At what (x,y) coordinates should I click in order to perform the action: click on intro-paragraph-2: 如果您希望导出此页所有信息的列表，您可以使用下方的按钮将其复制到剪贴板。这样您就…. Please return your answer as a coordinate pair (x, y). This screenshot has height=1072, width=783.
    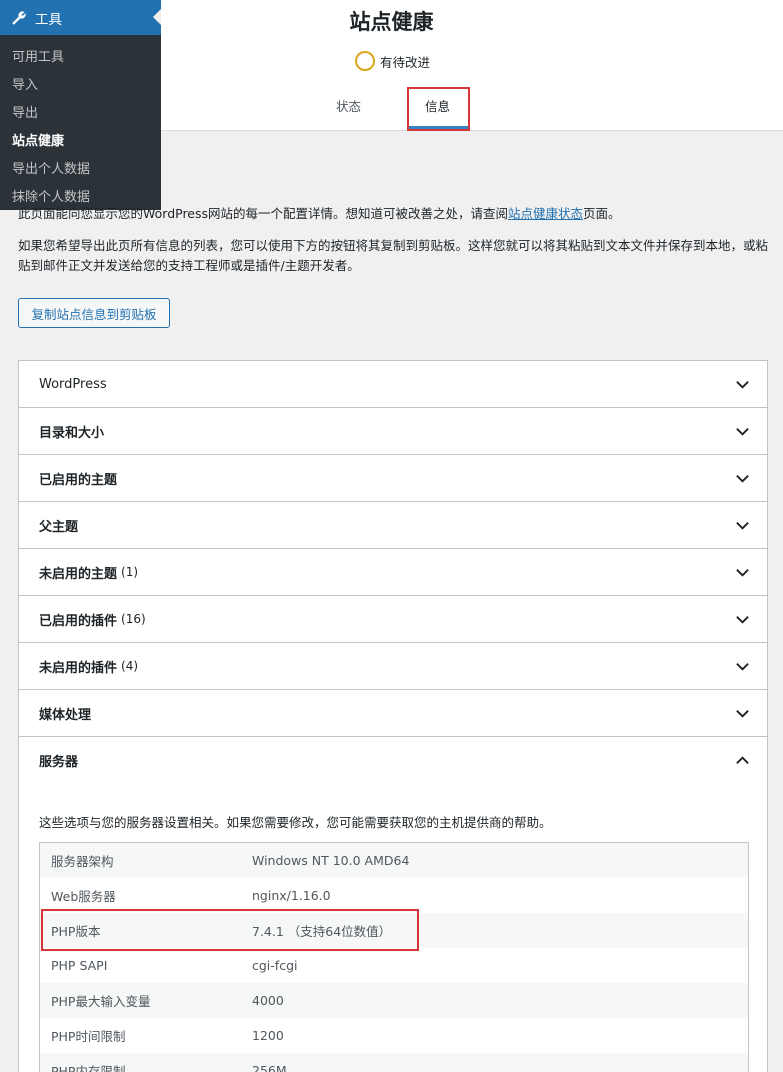
    Looking at the image, I should click on (393, 255).